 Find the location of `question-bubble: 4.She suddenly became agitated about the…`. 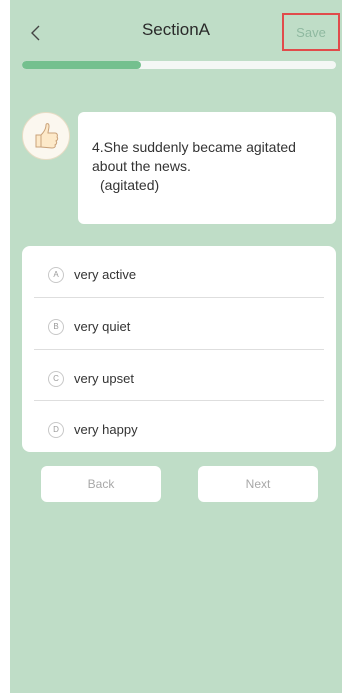

question-bubble: 4.She suddenly became agitated about the… is located at coordinates (207, 168).